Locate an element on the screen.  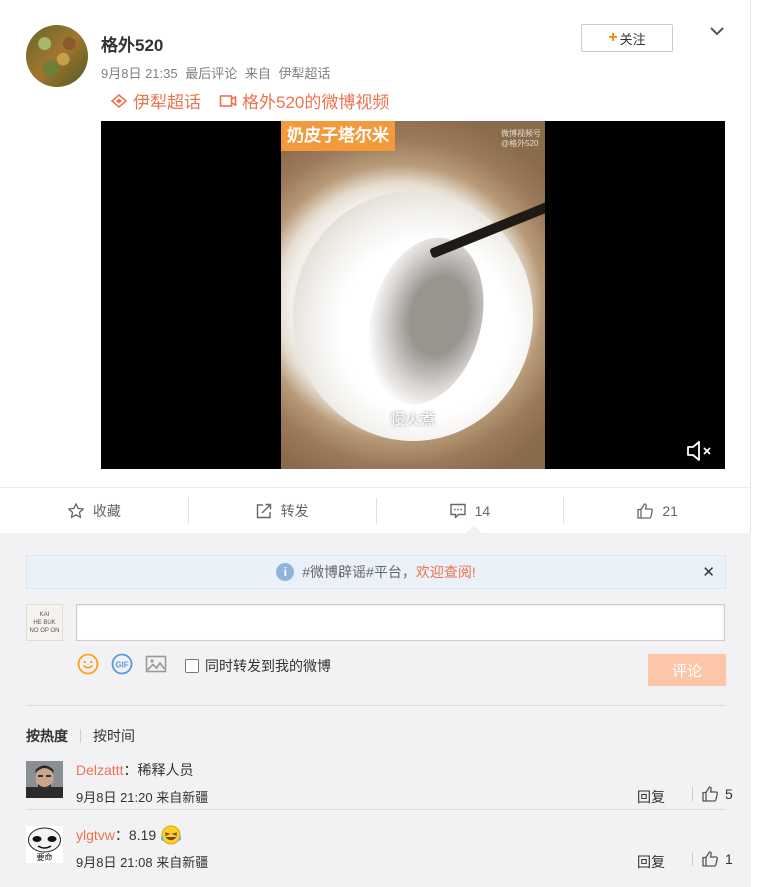
comment-like-button: 1 is located at coordinates (712, 859).